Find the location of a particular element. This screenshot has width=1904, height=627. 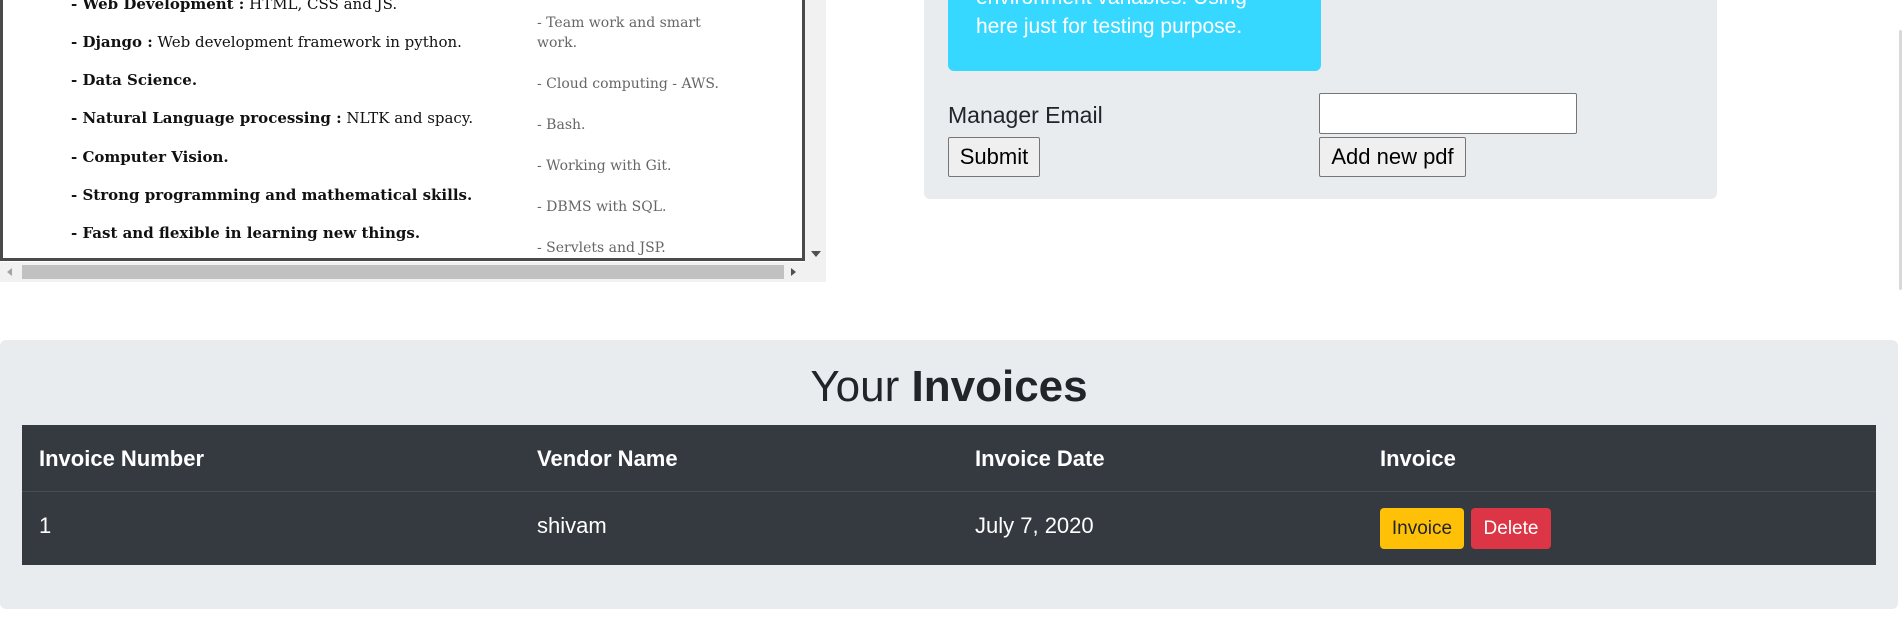

skill-item: - DBMS with SQL. is located at coordinates (602, 207).